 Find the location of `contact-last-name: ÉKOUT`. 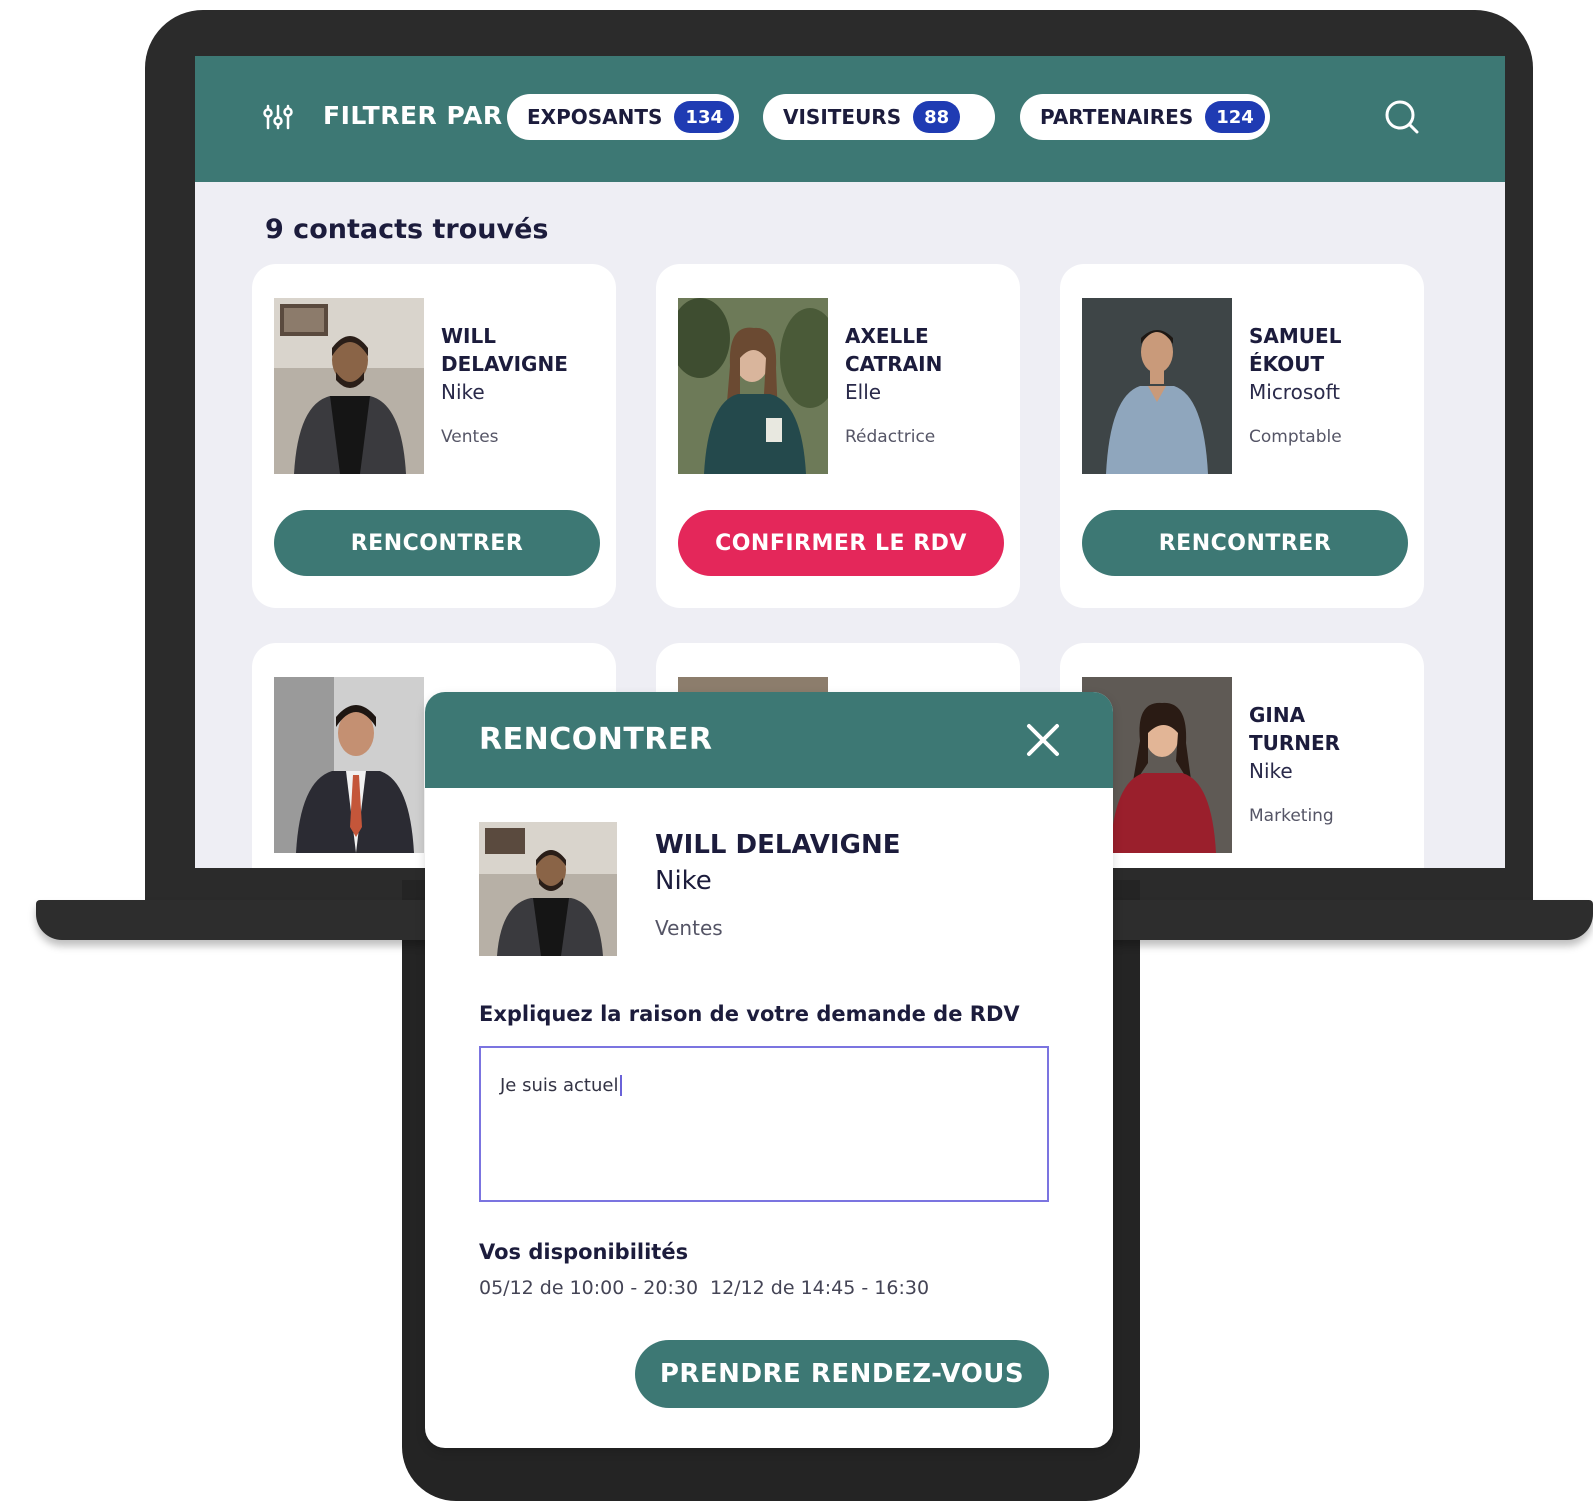

contact-last-name: ÉKOUT is located at coordinates (1287, 364).